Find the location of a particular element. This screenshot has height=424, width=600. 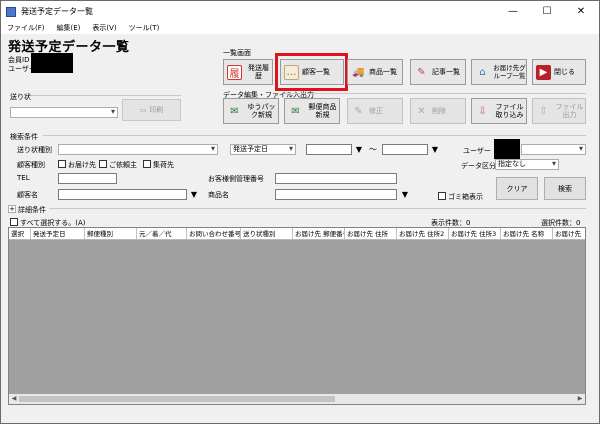

truck-icon: 🚚 is located at coordinates (358, 72).